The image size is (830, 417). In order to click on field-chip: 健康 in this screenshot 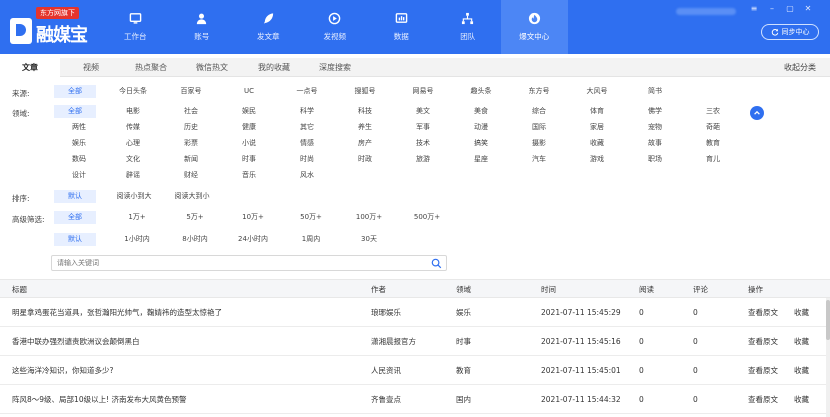, I will do `click(249, 127)`.